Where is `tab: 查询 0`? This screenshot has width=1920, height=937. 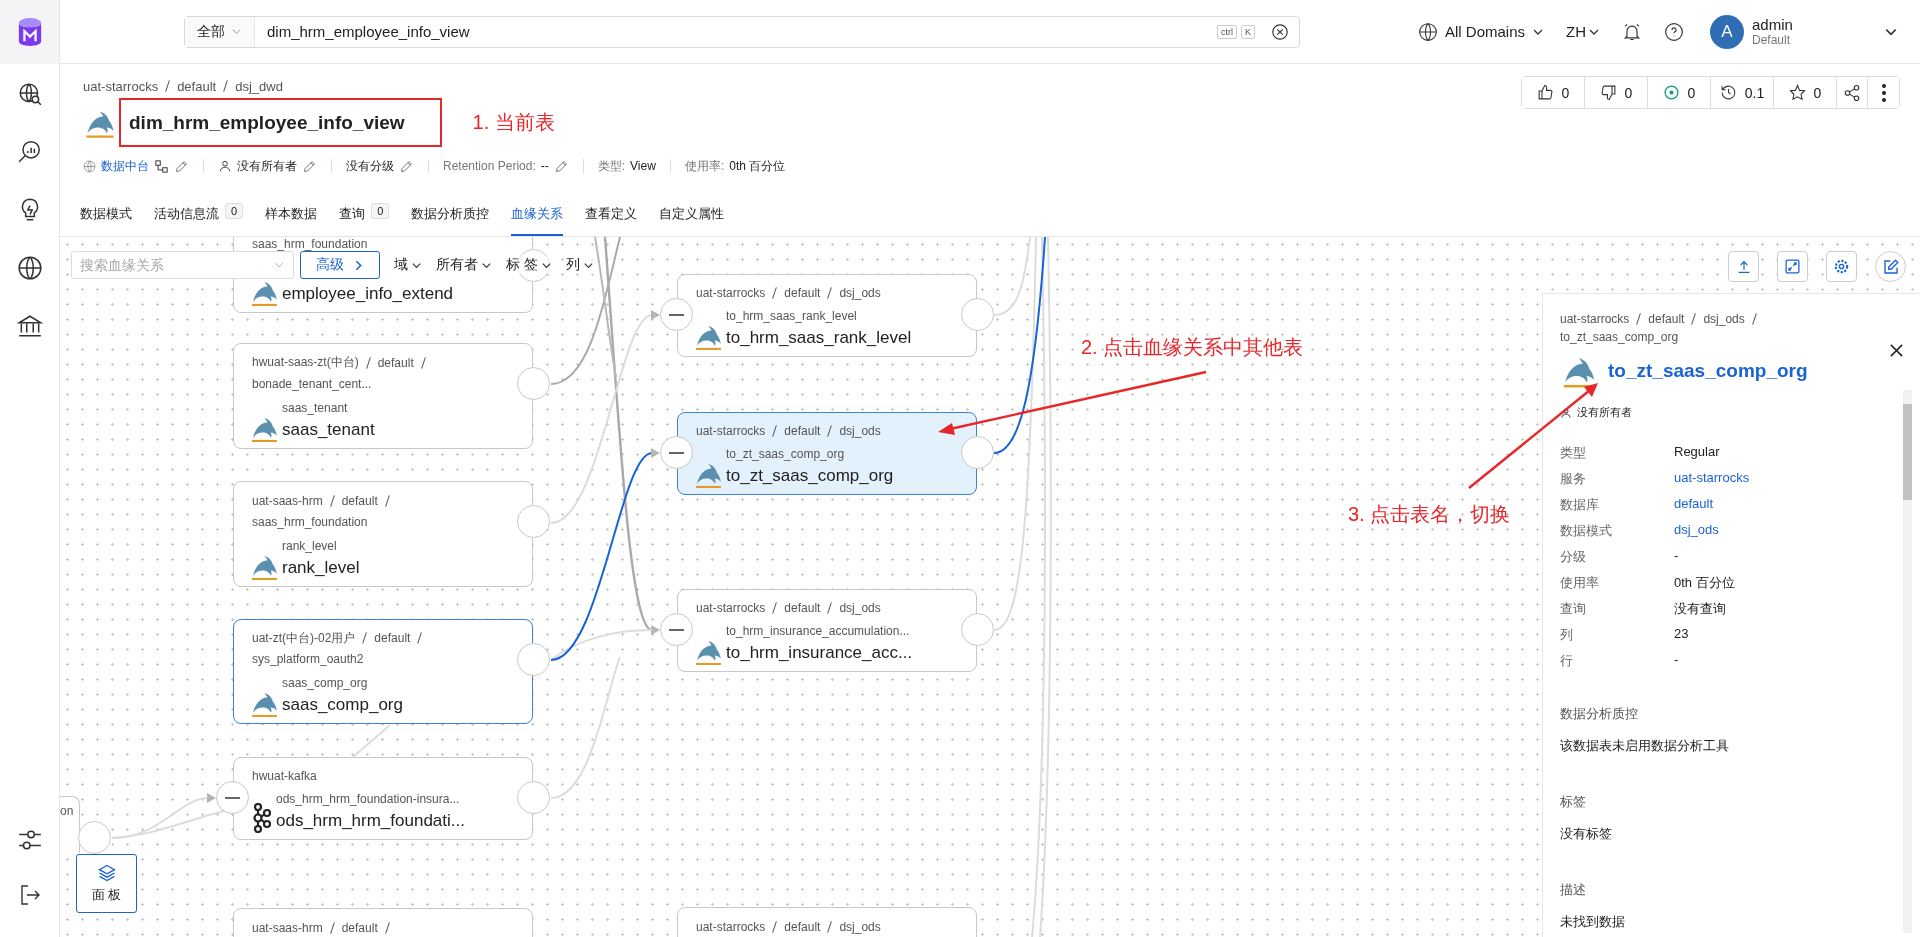 tab: 查询 0 is located at coordinates (364, 219).